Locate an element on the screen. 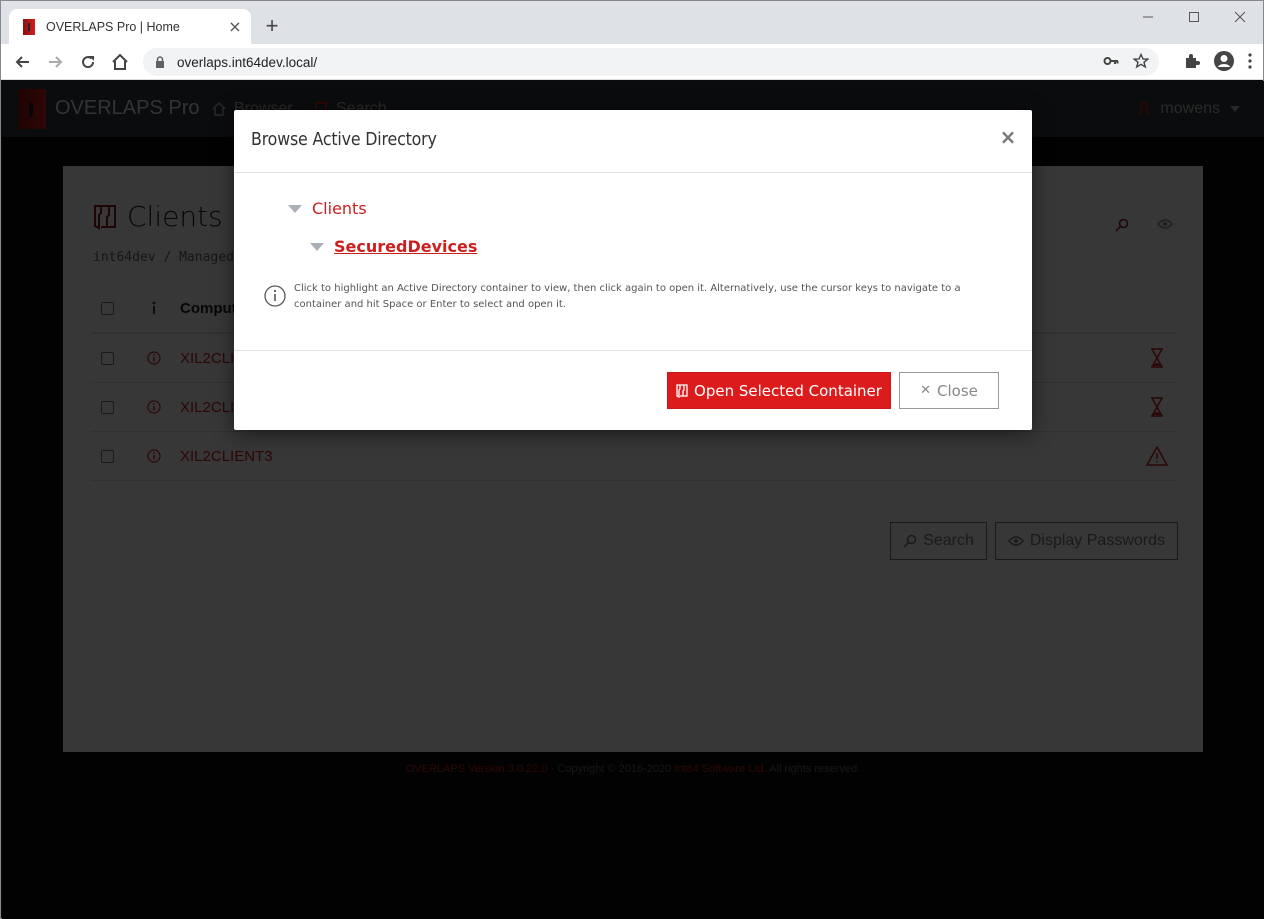 The image size is (1264, 919). home-button is located at coordinates (120, 62).